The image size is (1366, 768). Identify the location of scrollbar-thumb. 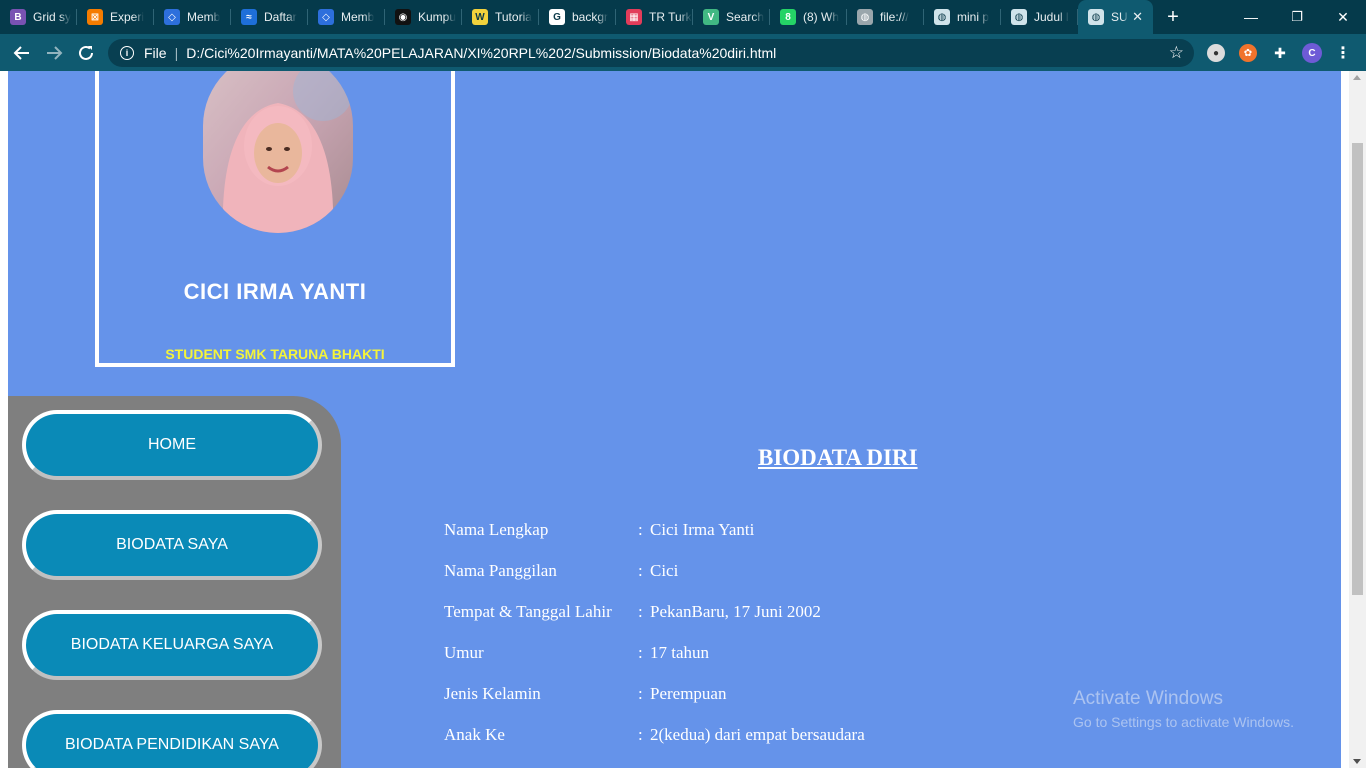
(1357, 369).